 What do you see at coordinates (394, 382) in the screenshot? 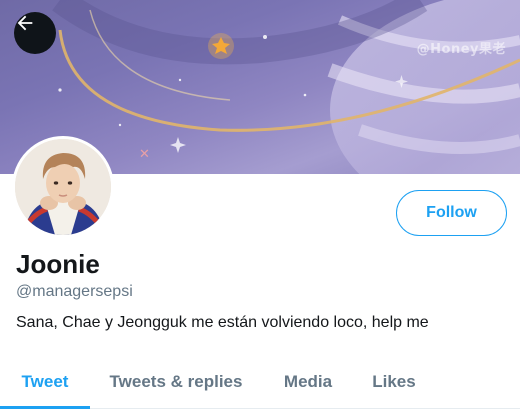
I see `tab-likes: Likes` at bounding box center [394, 382].